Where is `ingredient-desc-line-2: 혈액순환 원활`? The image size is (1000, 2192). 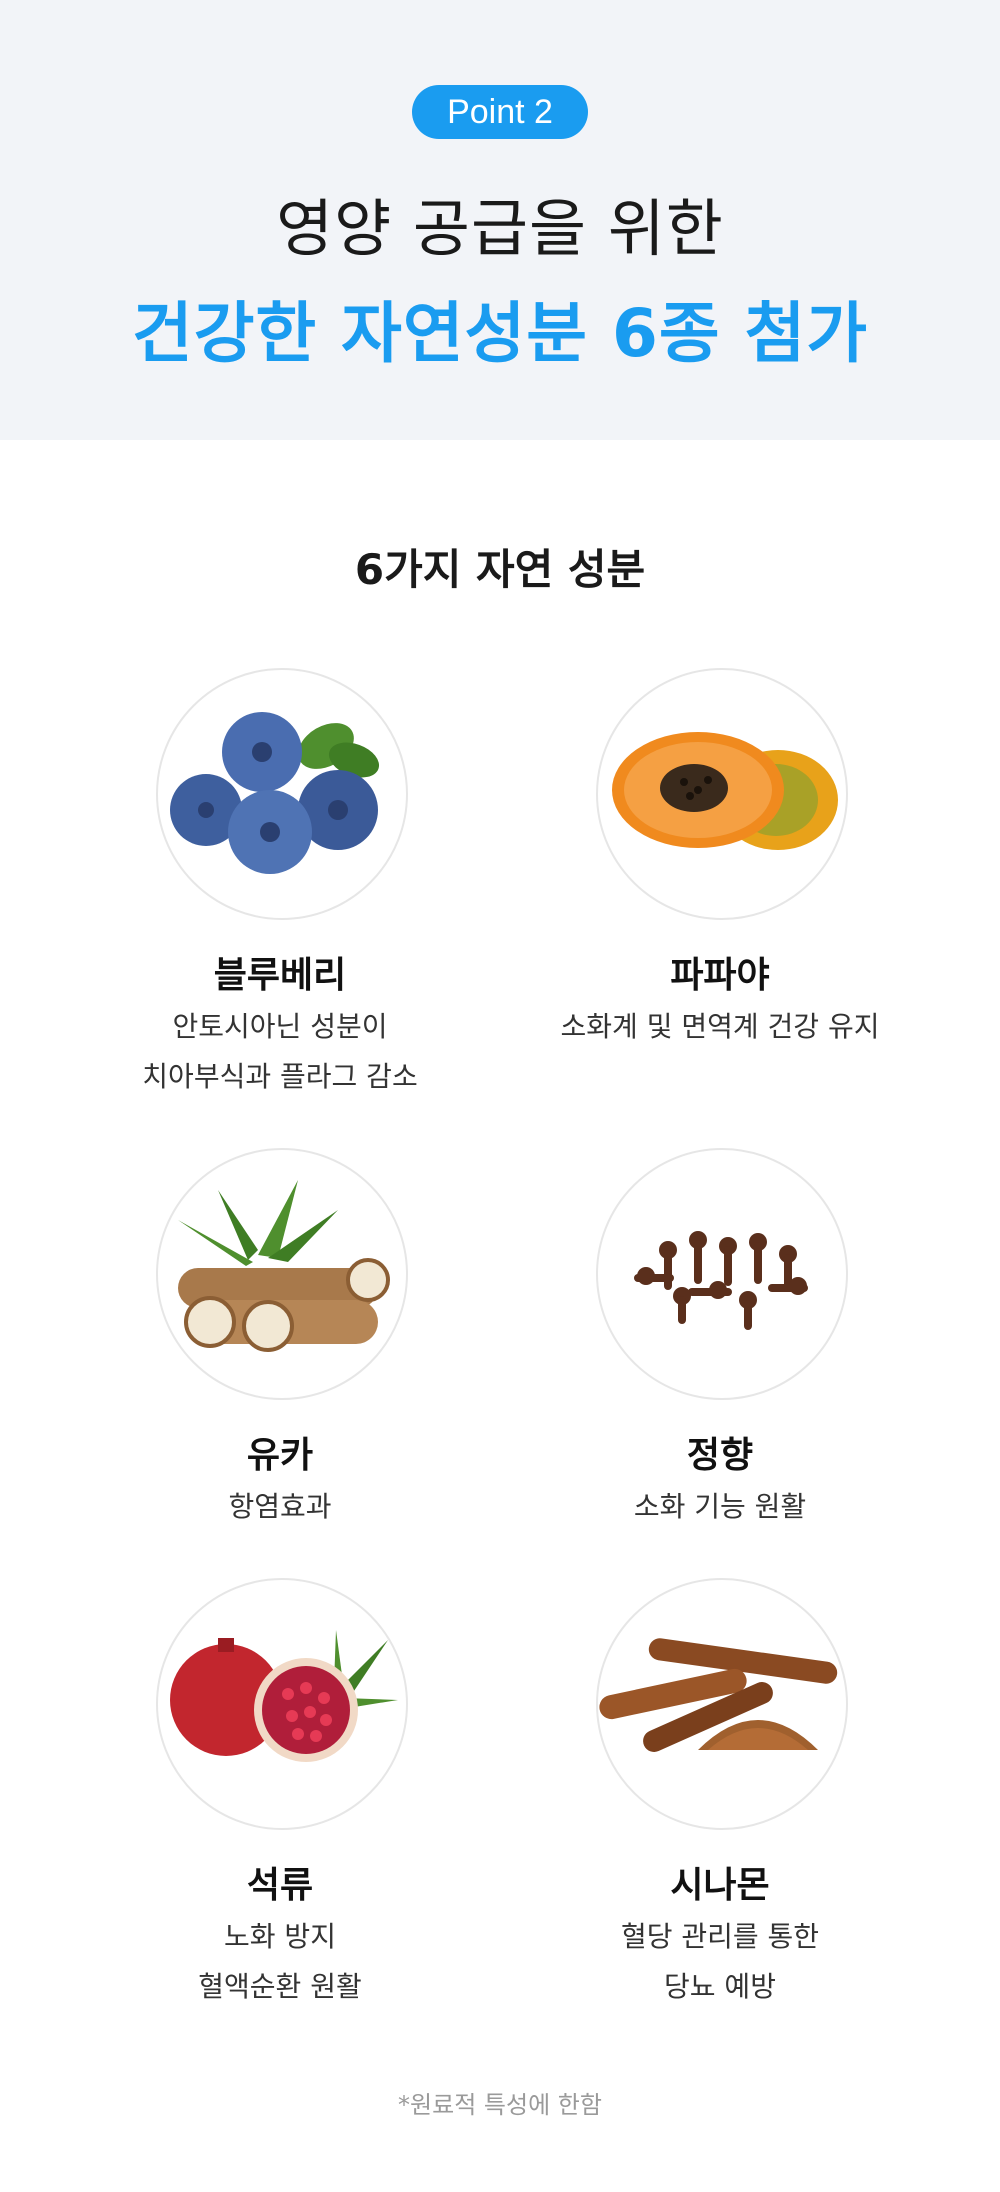 ingredient-desc-line-2: 혈액순환 원활 is located at coordinates (280, 1986).